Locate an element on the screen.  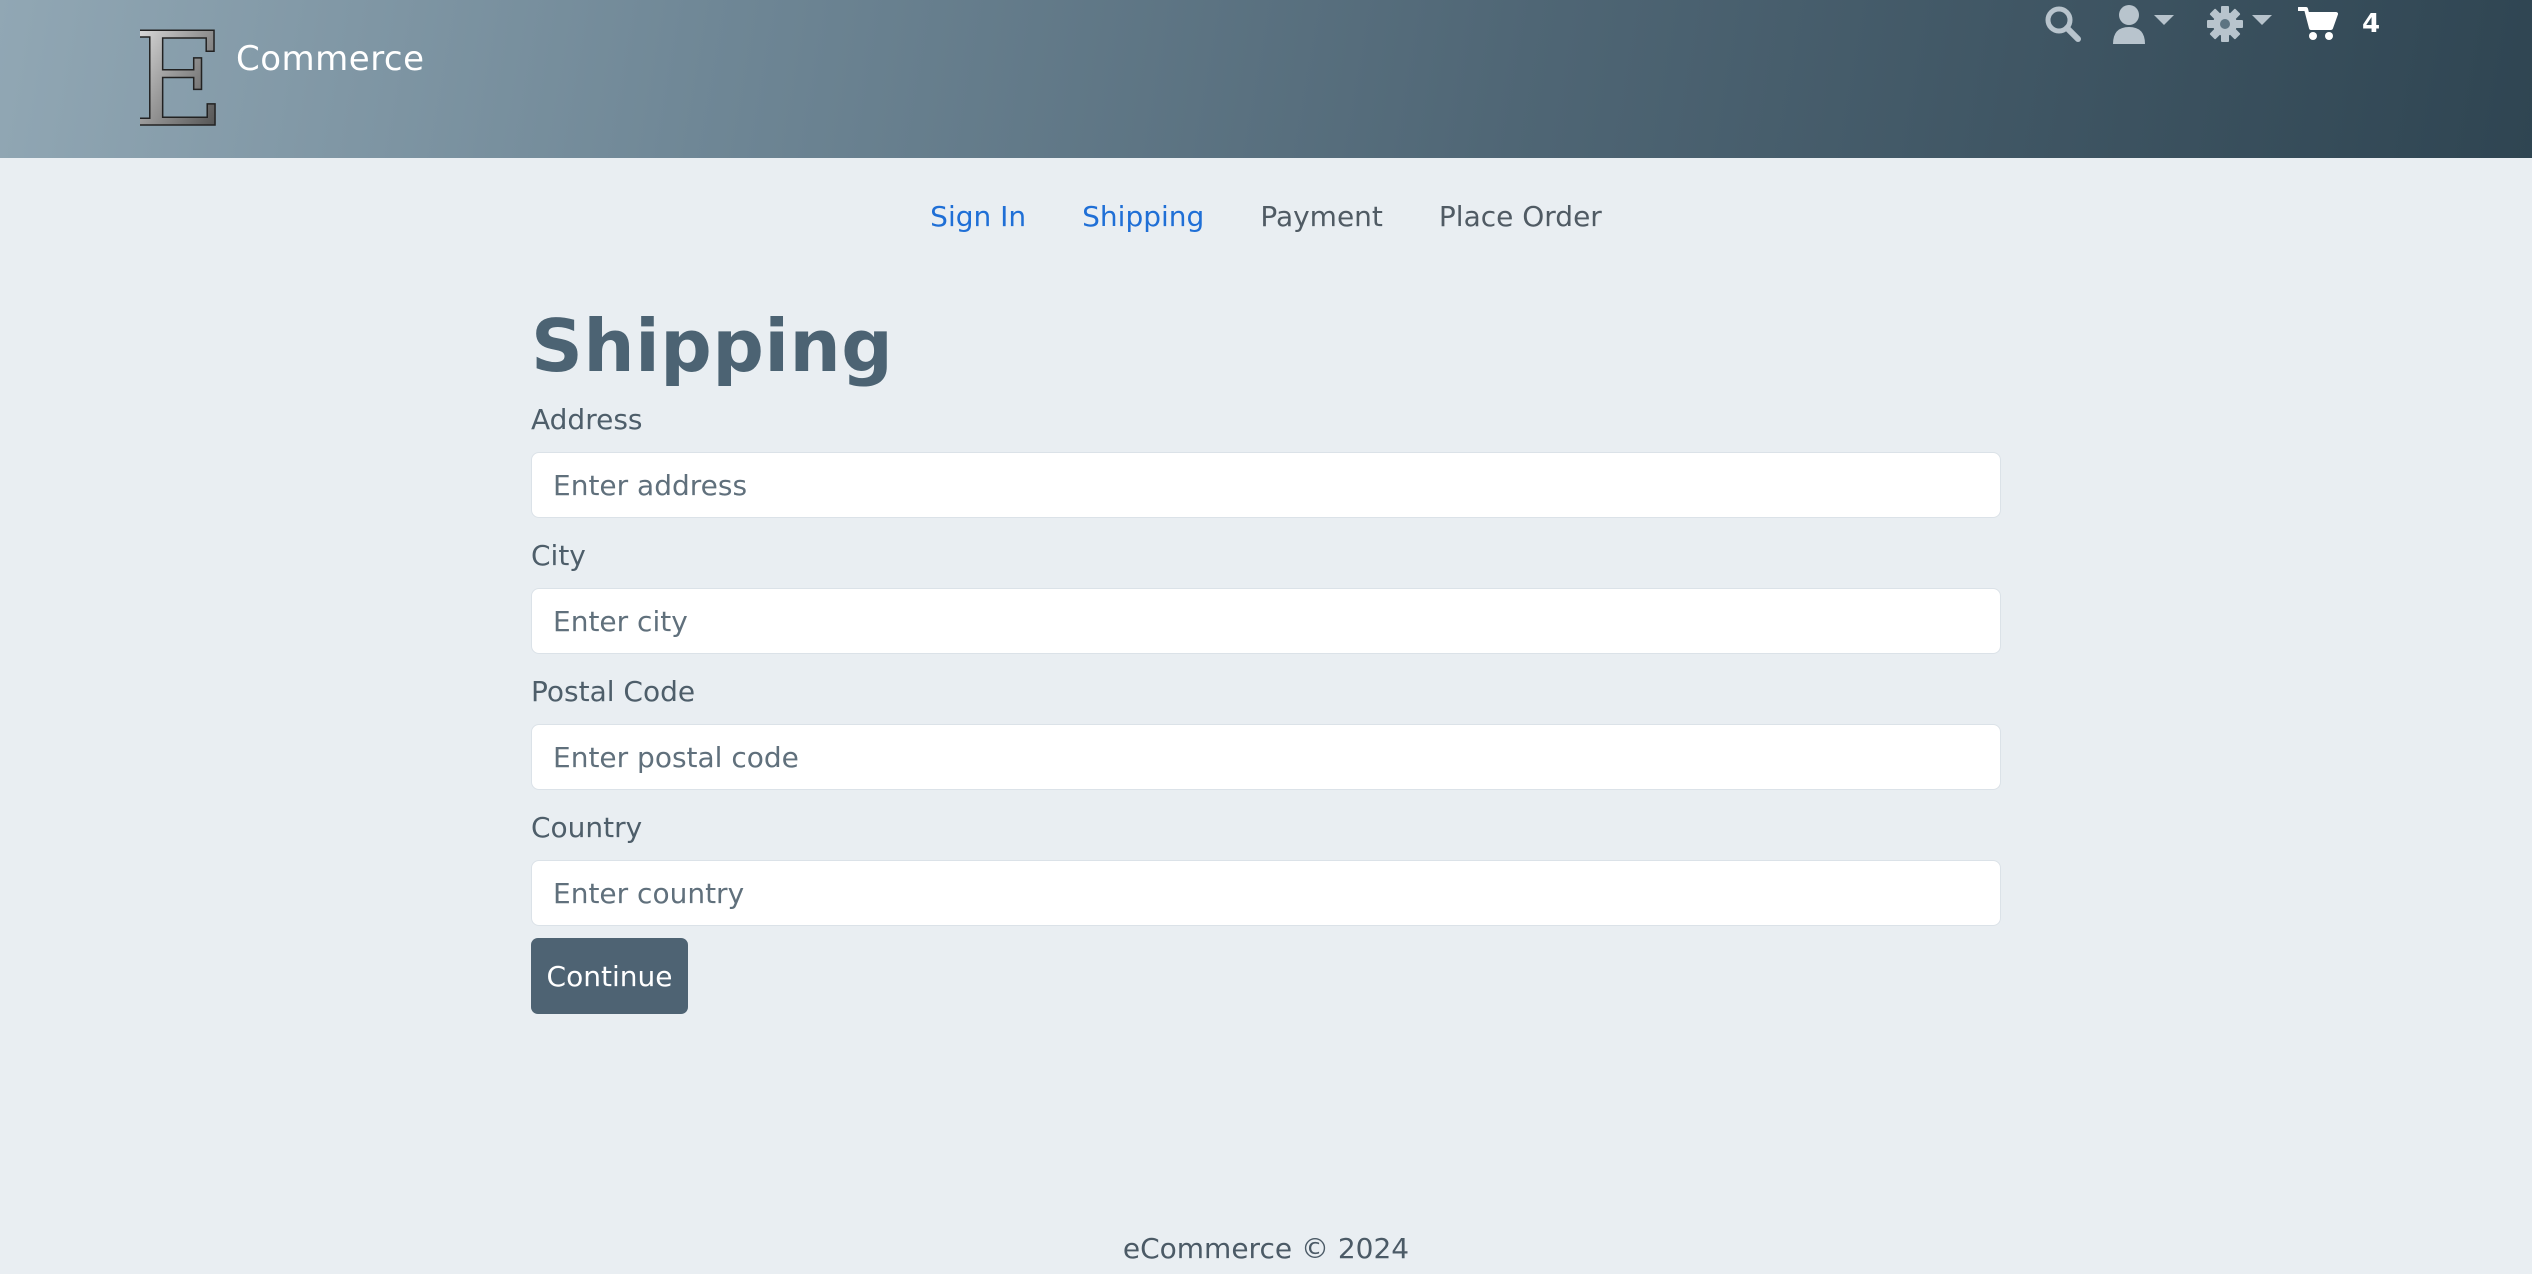
city-group: City is located at coordinates (1266, 595).